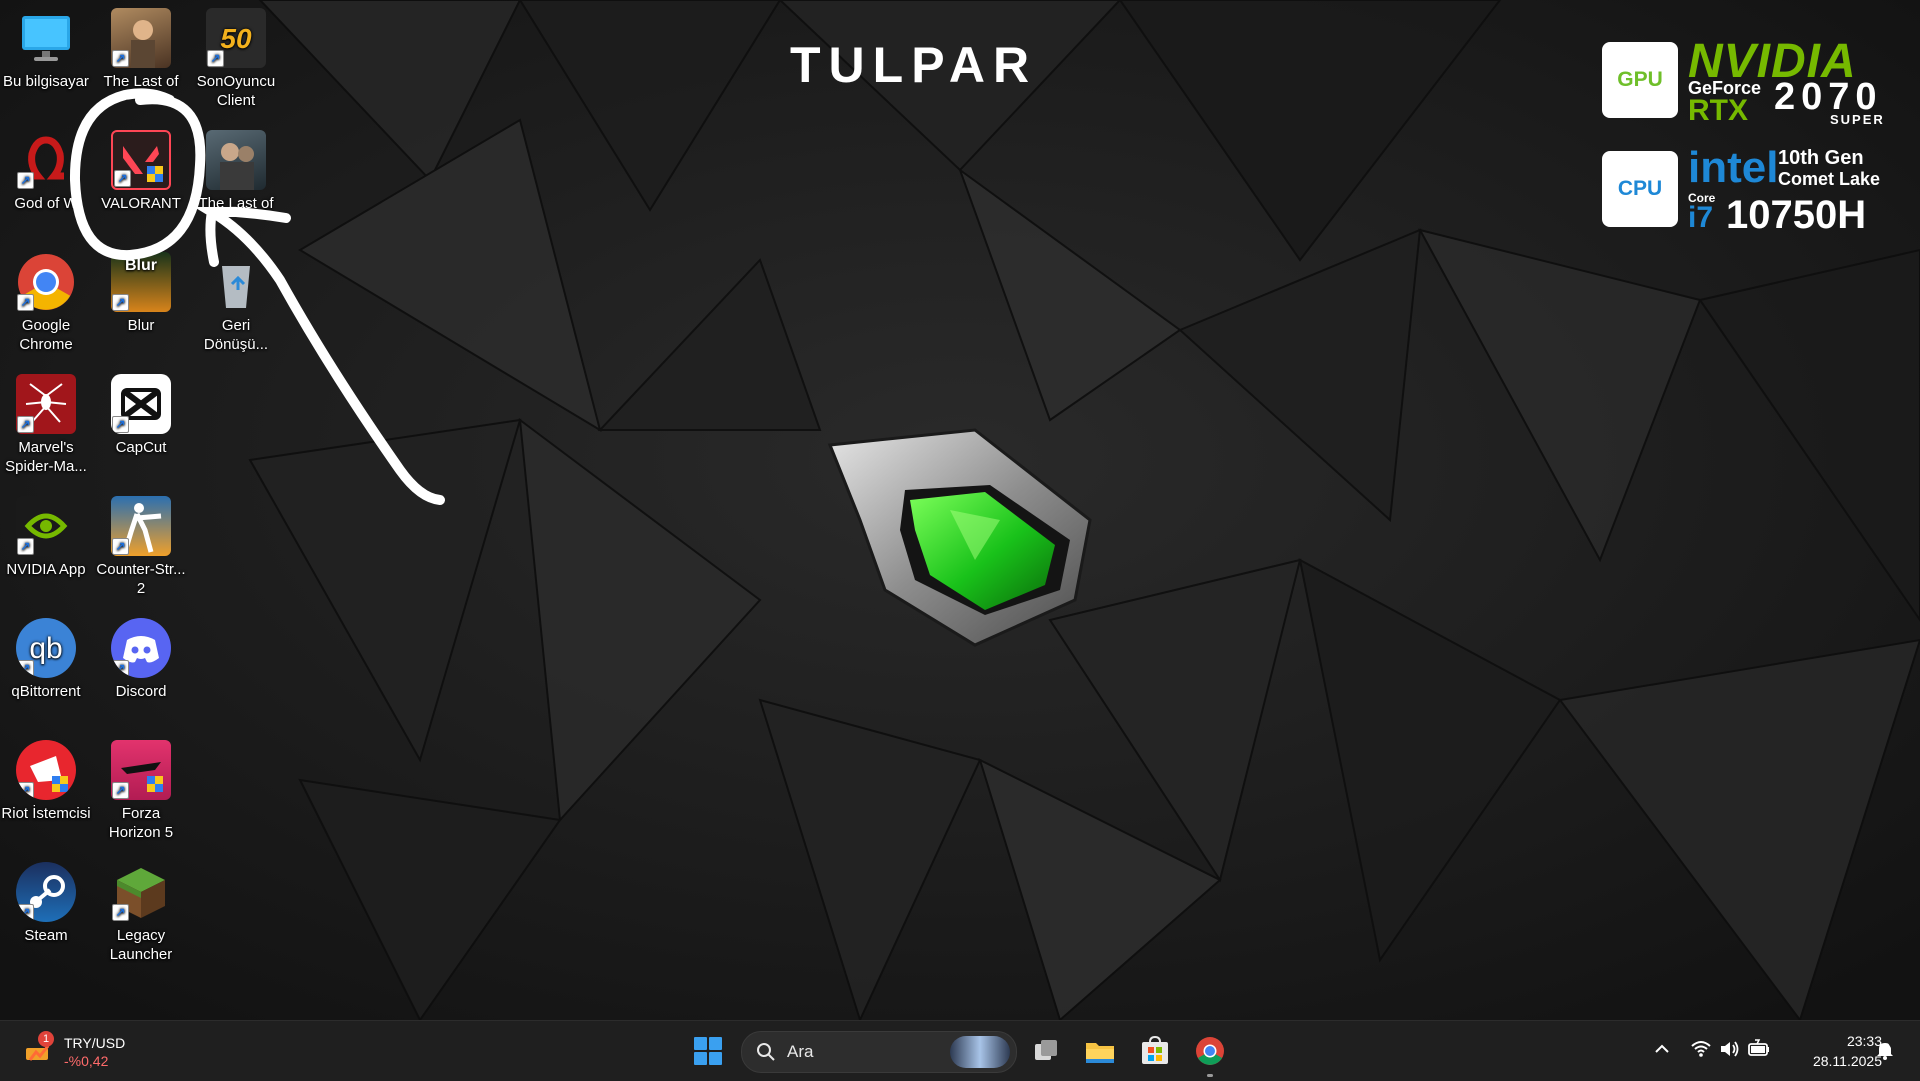 This screenshot has width=1920, height=1081. I want to click on desktop-icon-forza-horizon: ↗ Forza Horizon 5, so click(141, 789).